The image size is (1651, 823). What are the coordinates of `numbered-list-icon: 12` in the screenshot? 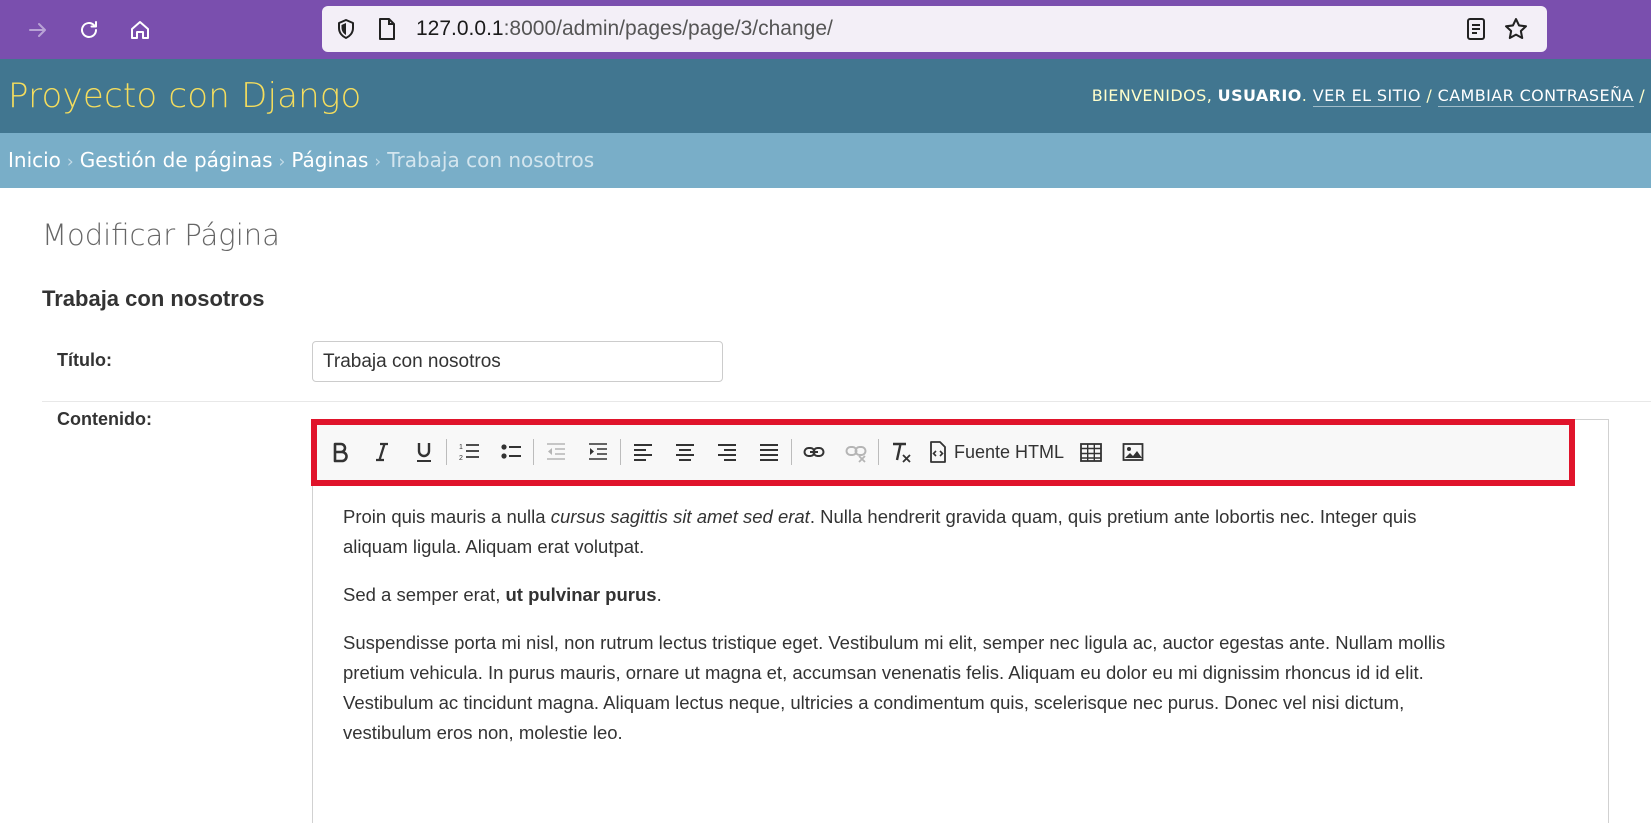 It's located at (469, 453).